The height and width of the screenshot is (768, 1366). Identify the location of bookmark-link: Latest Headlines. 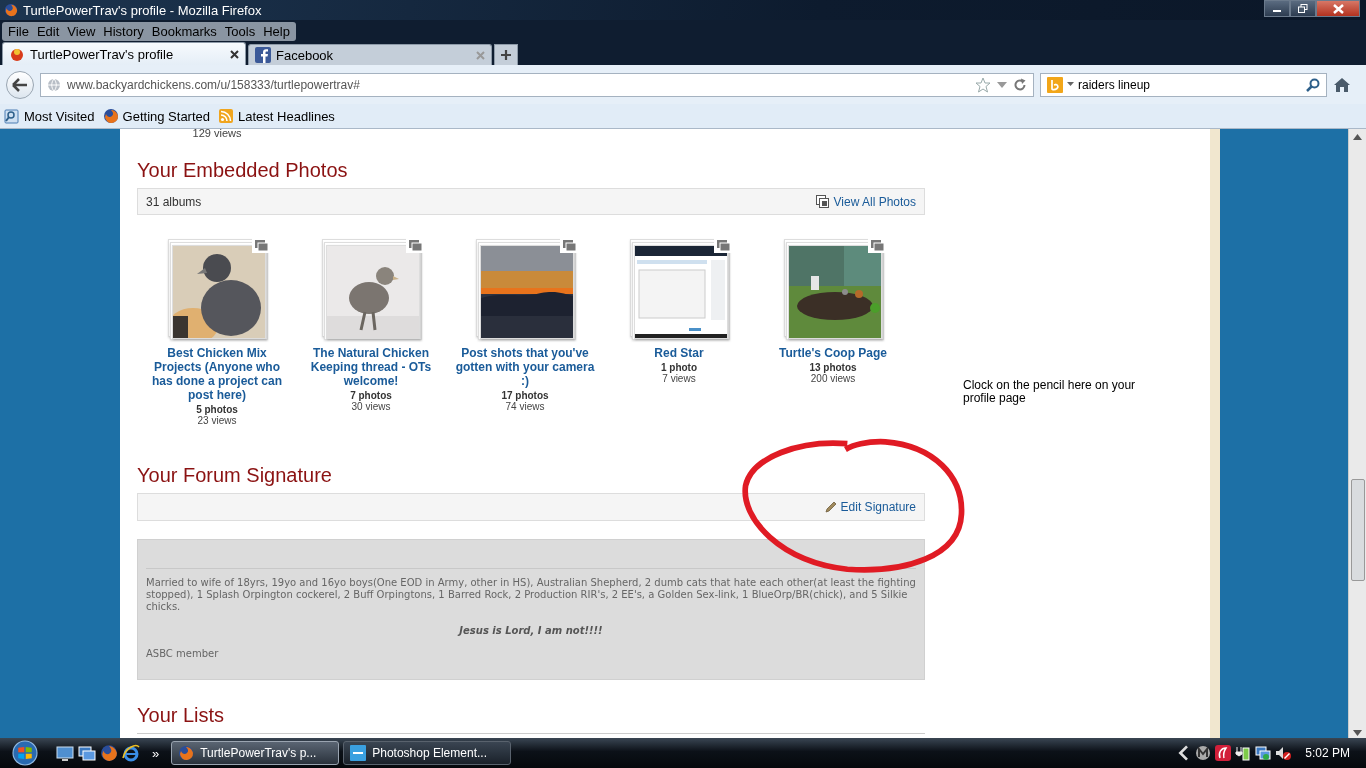
(276, 116).